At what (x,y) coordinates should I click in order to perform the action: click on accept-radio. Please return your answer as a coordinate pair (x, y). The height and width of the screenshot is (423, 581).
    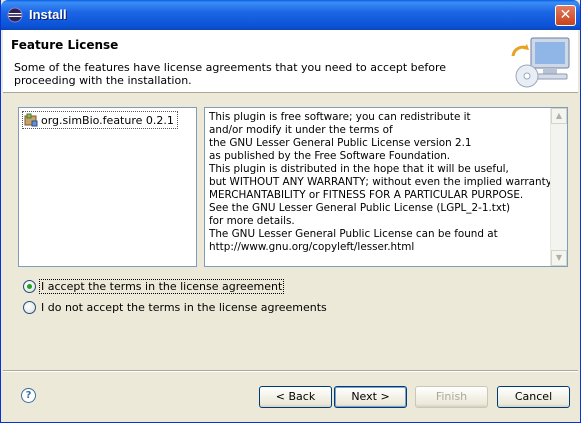
    Looking at the image, I should click on (29, 286).